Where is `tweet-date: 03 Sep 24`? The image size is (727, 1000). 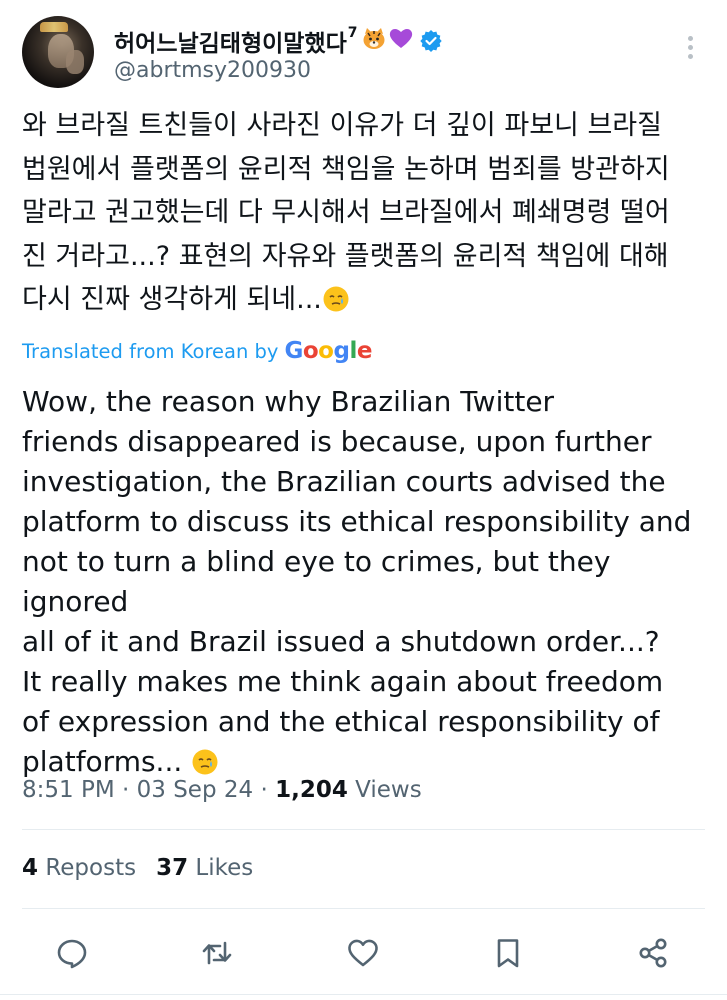
tweet-date: 03 Sep 24 is located at coordinates (195, 790).